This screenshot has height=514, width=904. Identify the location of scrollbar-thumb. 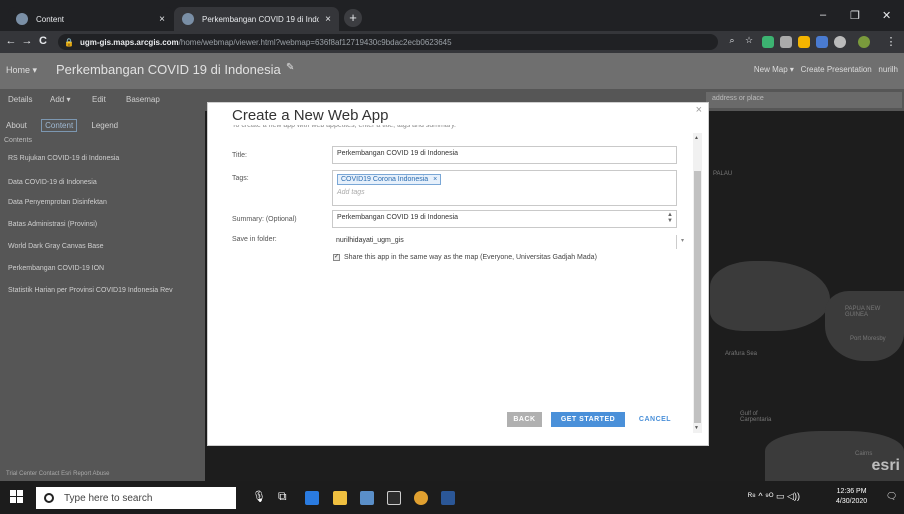
(697, 297).